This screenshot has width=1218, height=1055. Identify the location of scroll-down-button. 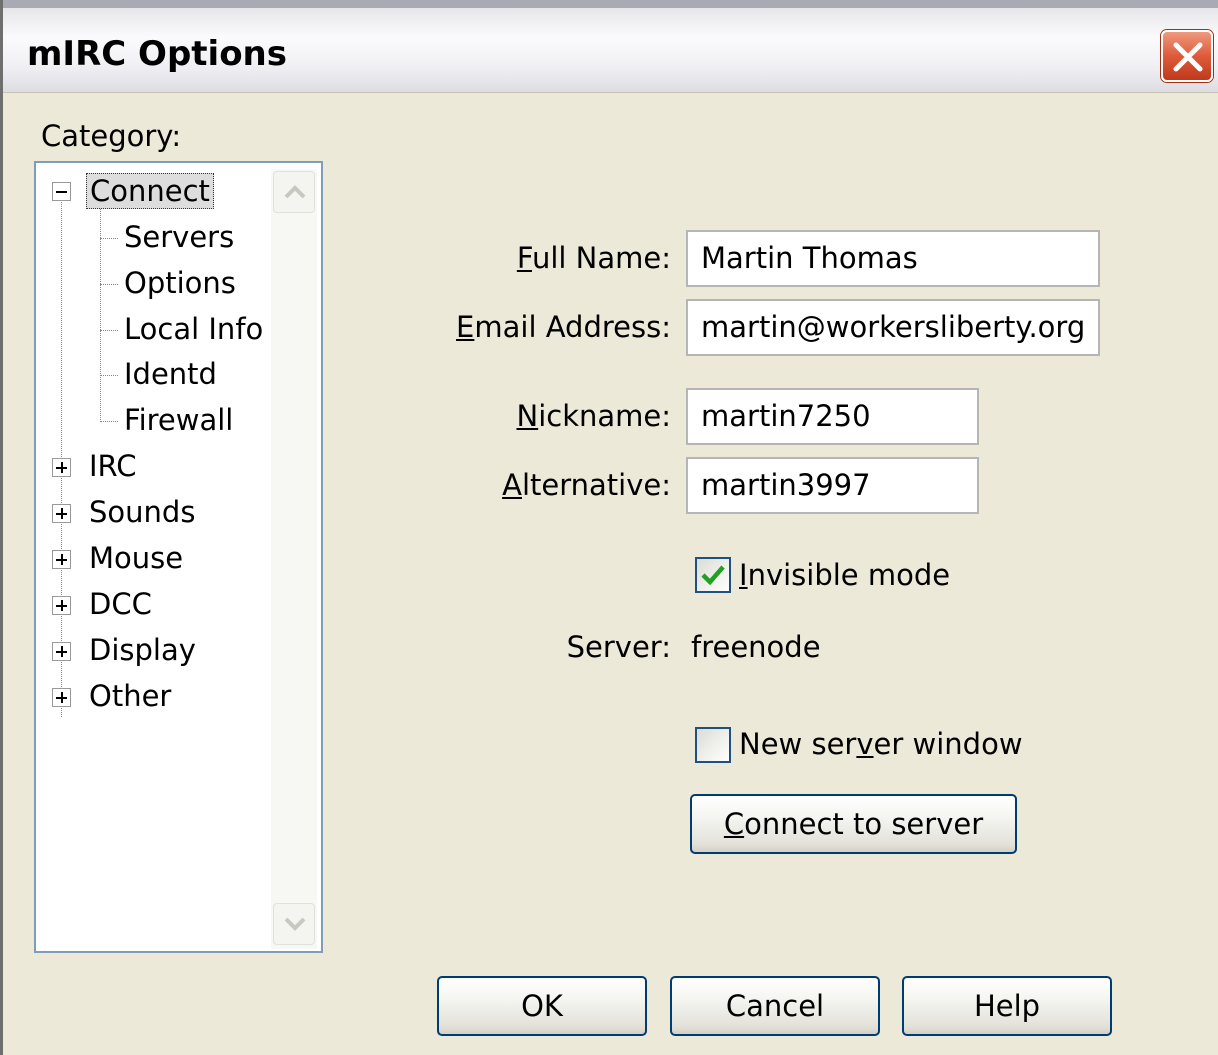
(294, 924).